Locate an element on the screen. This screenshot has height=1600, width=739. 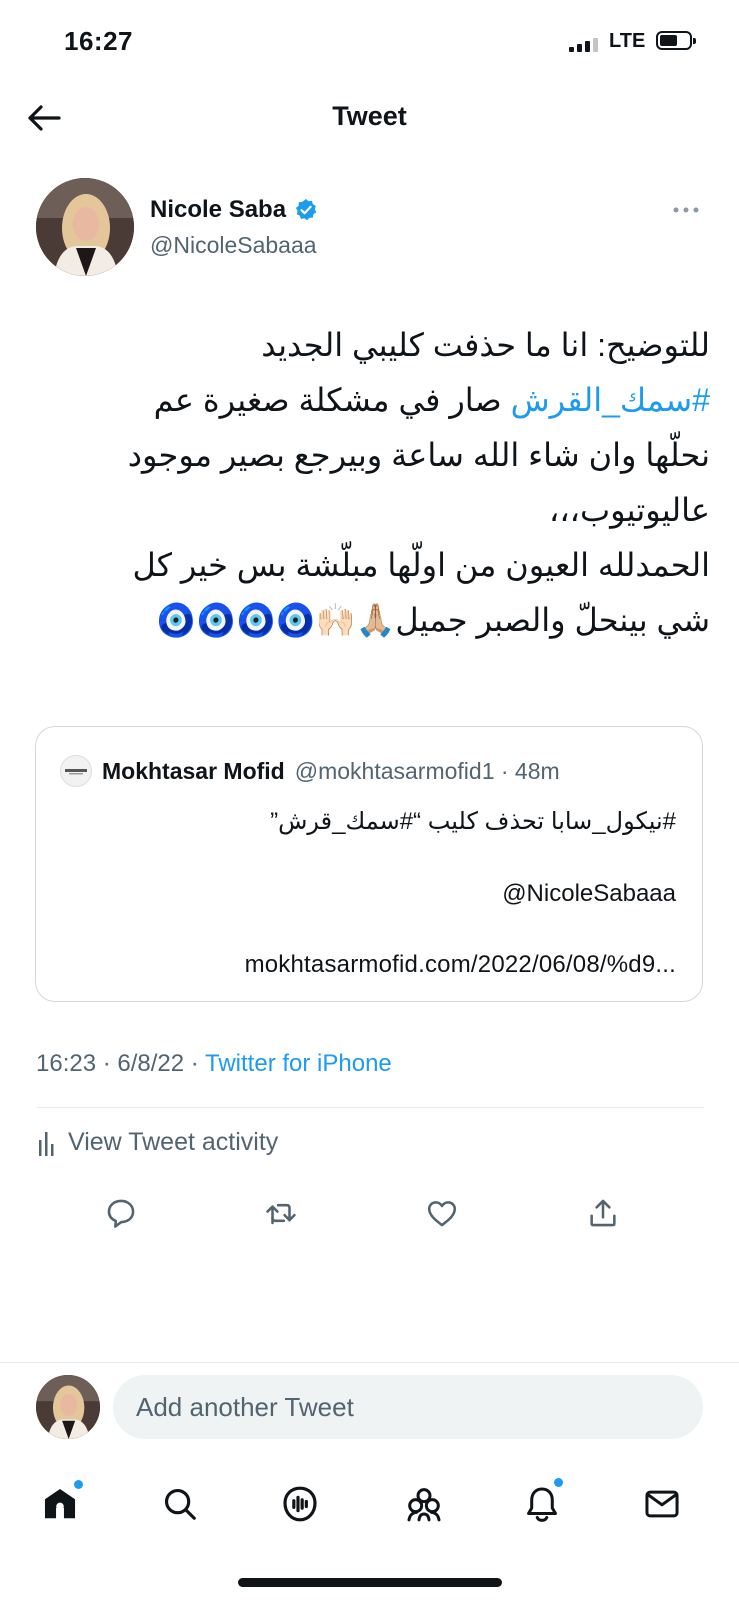
share-icon is located at coordinates (603, 1213).